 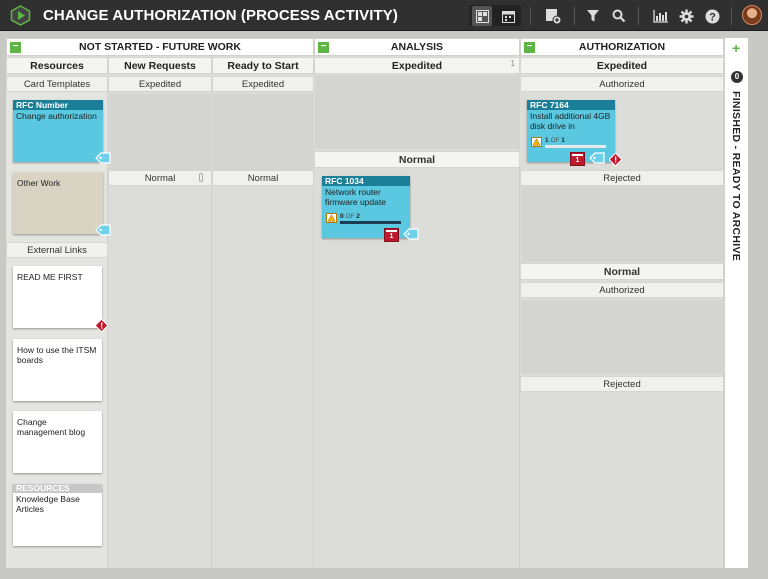 I want to click on settings-icon, so click(x=686, y=16).